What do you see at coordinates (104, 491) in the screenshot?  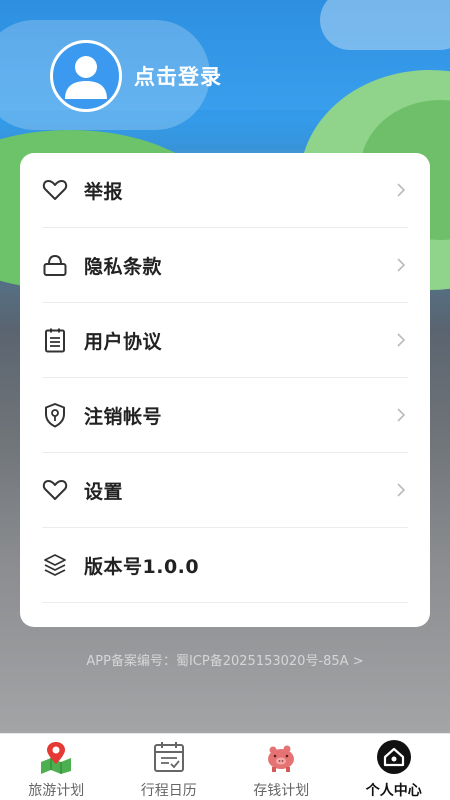 I see `menu-item-label: 设置` at bounding box center [104, 491].